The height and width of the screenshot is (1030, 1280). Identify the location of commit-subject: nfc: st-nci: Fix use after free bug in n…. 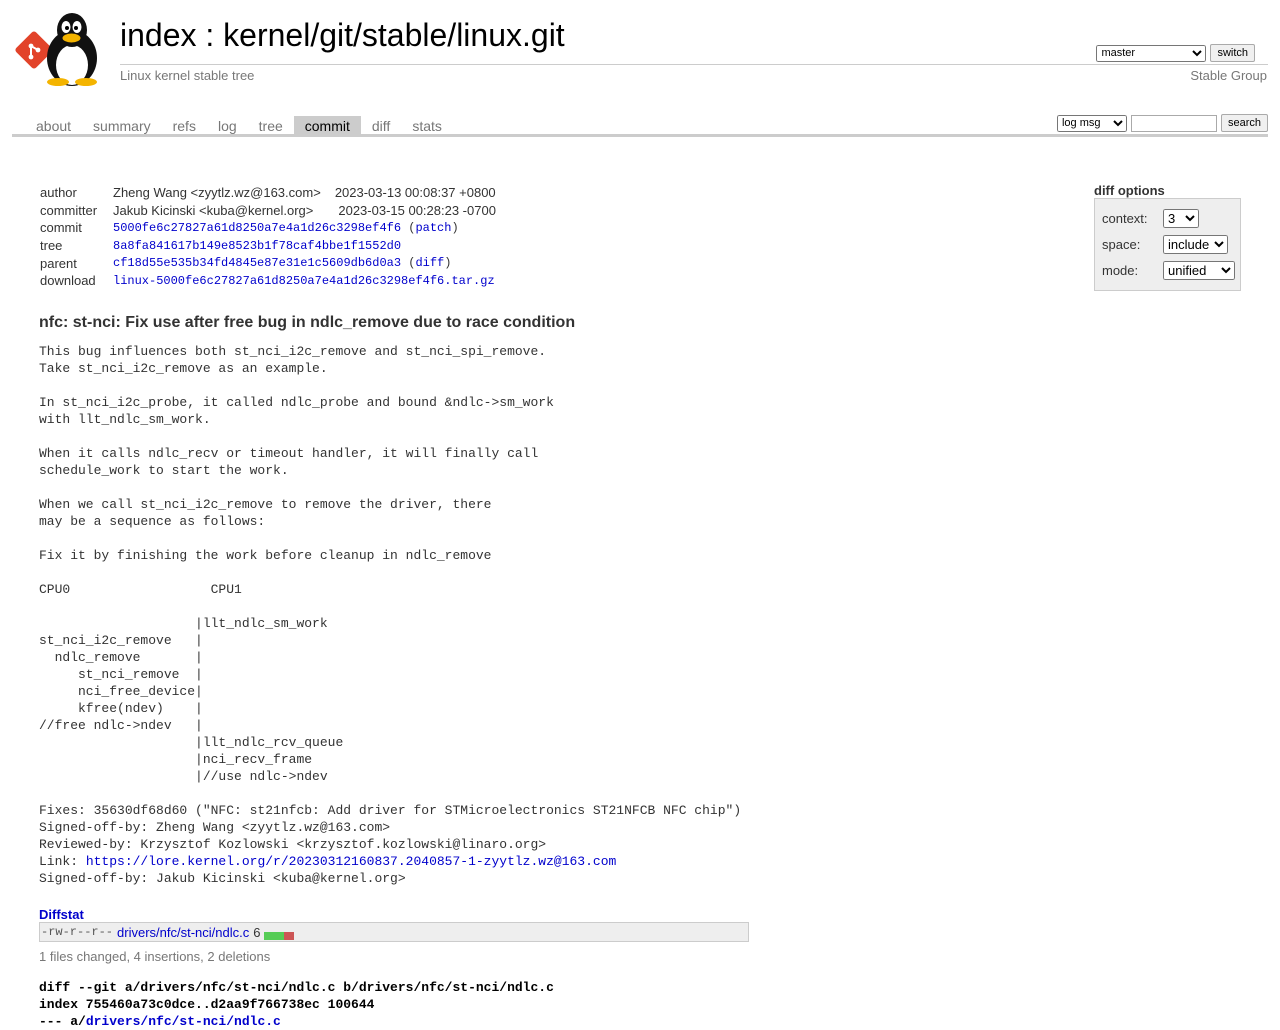
(307, 322).